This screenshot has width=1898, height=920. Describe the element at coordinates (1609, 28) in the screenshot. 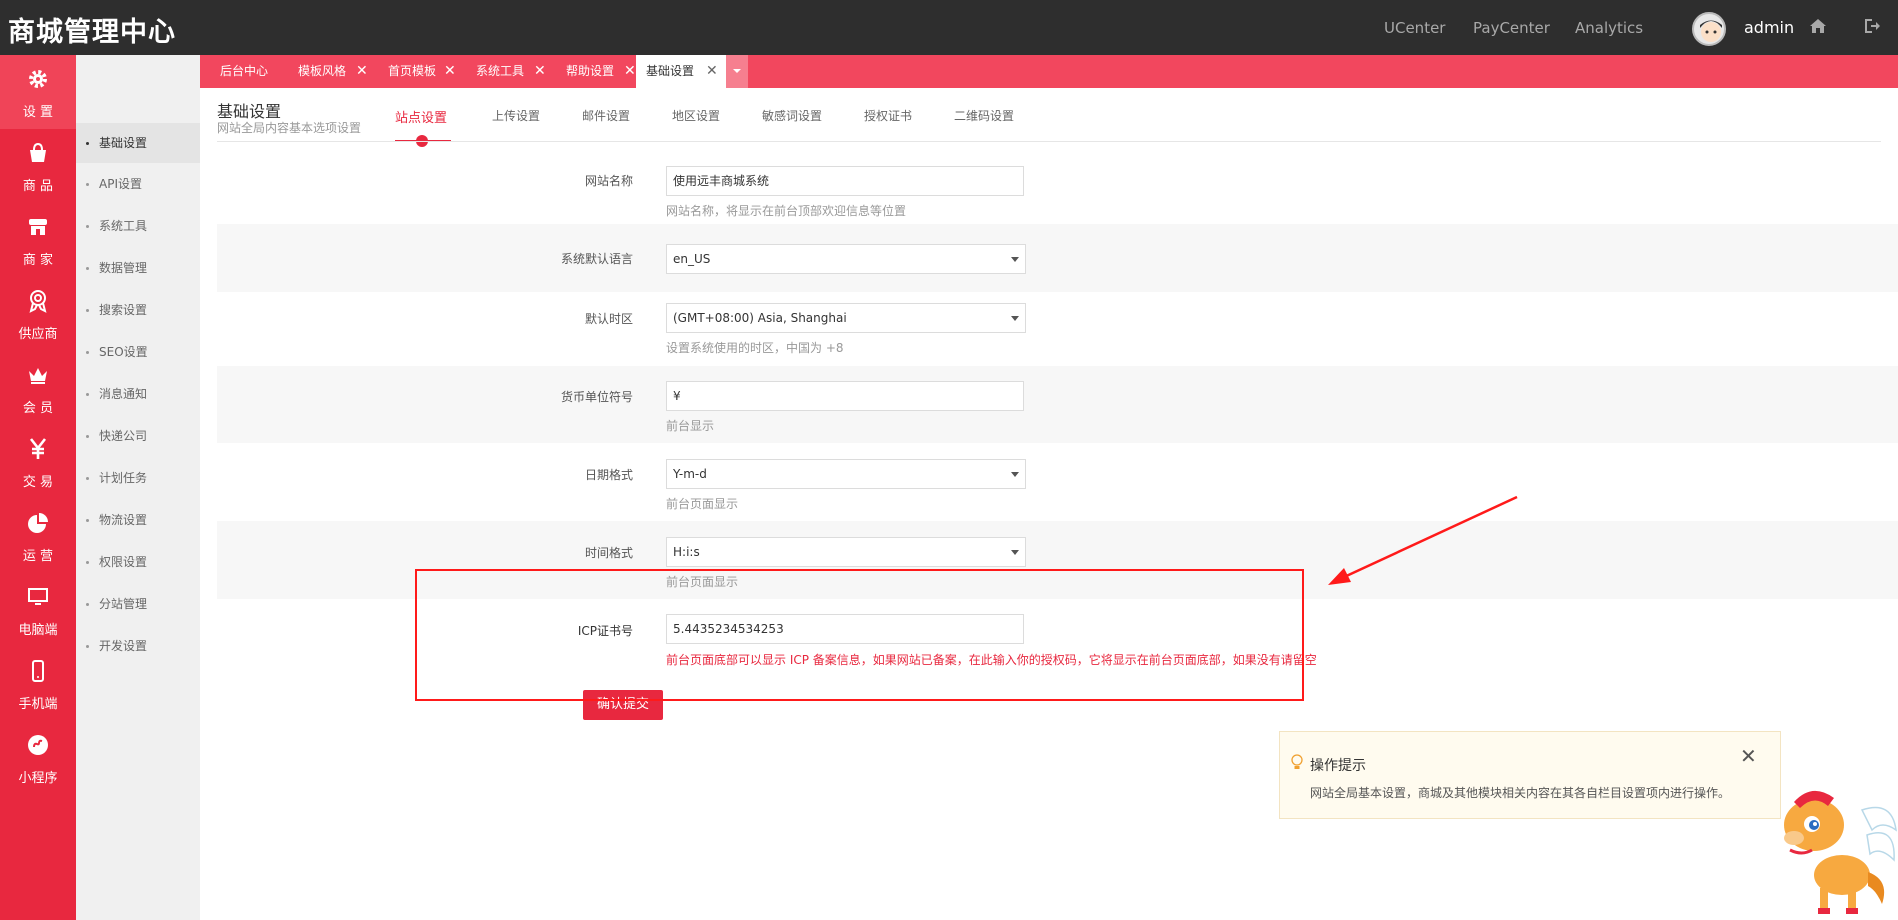

I see `analytics-link: Analytics` at that location.